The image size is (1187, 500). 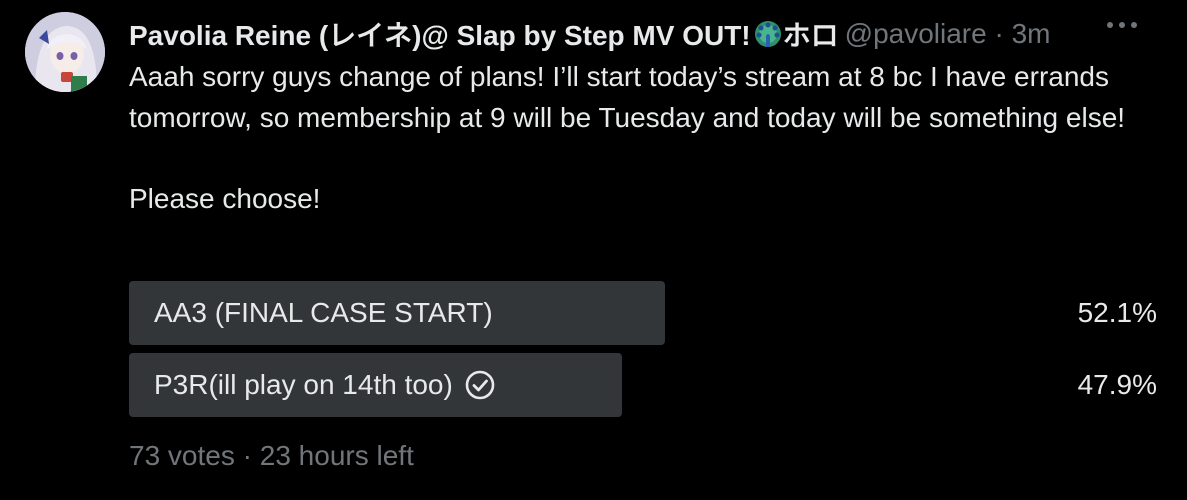 I want to click on author-name-tail: ホロ, so click(x=810, y=35).